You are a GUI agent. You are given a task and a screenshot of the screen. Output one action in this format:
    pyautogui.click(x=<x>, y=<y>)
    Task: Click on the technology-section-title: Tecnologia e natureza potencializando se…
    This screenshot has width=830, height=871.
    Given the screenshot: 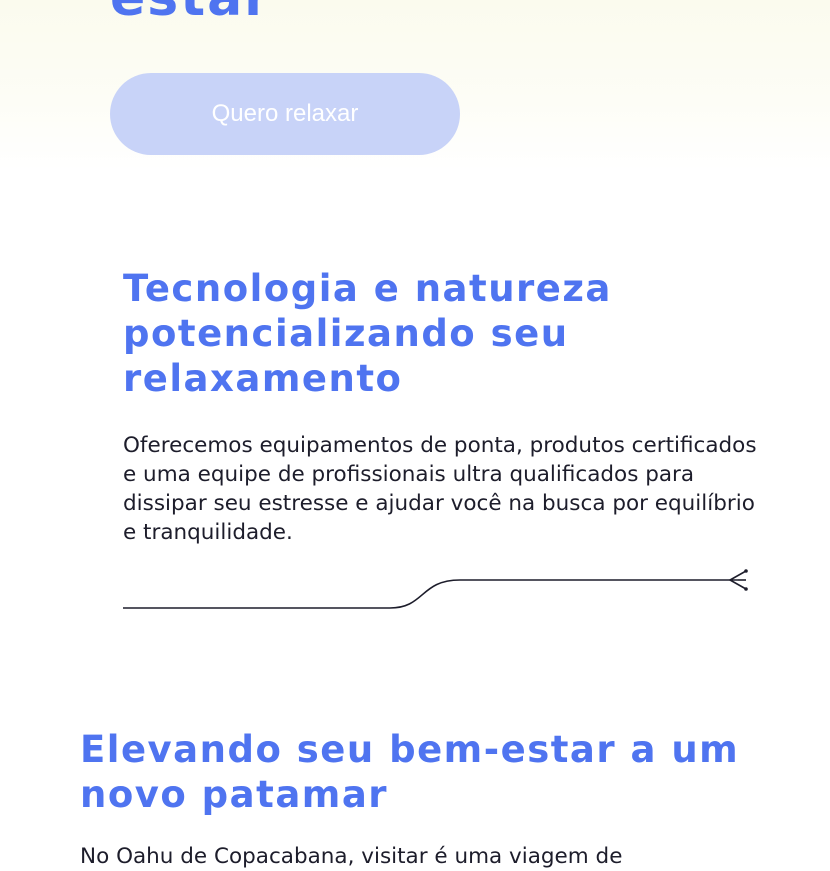 What is the action you would take?
    pyautogui.click(x=367, y=333)
    